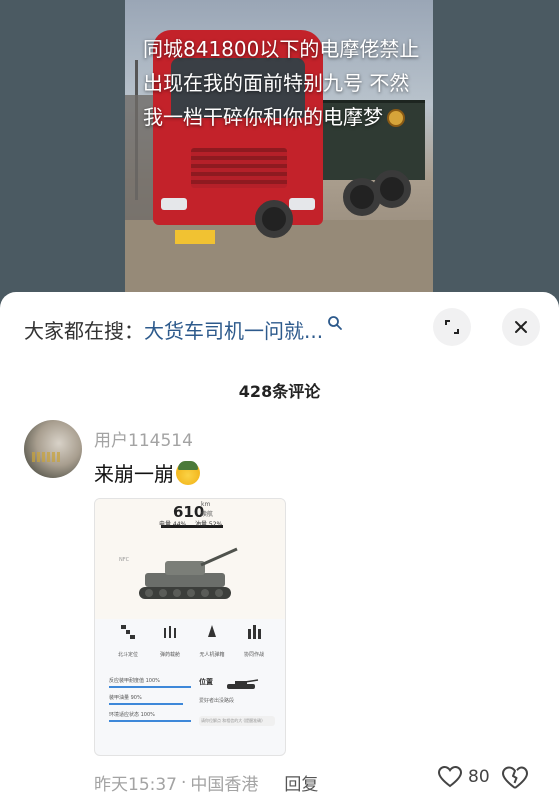 This screenshot has height=800, width=559. I want to click on status-text: 反应装甲耐度值 100%, so click(134, 681).